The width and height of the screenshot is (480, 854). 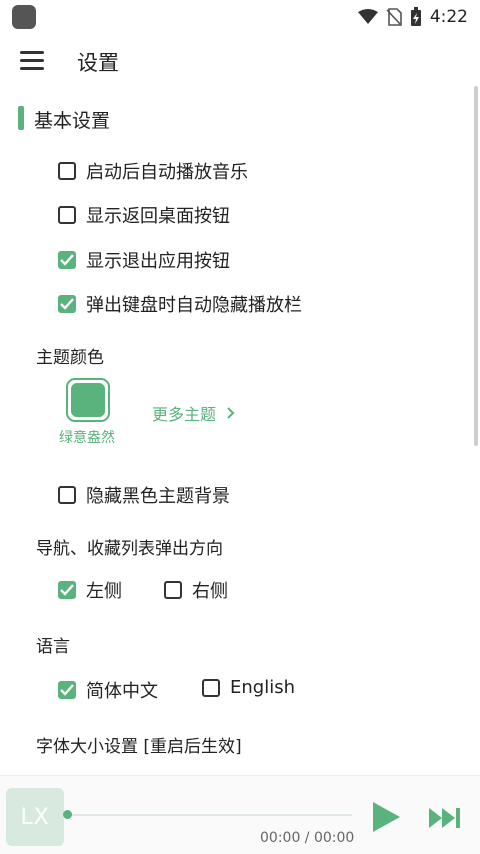 I want to click on checkbox-hide-black-theme-bg: 隐藏黑色主题背景, so click(x=144, y=495).